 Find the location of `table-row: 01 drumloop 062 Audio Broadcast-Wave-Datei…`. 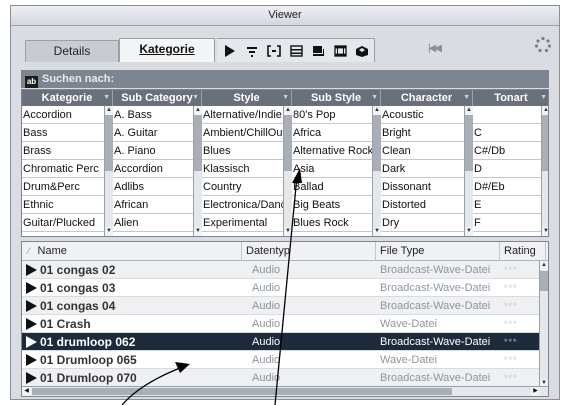

table-row: 01 drumloop 062 Audio Broadcast-Wave-Datei… is located at coordinates (281, 342).